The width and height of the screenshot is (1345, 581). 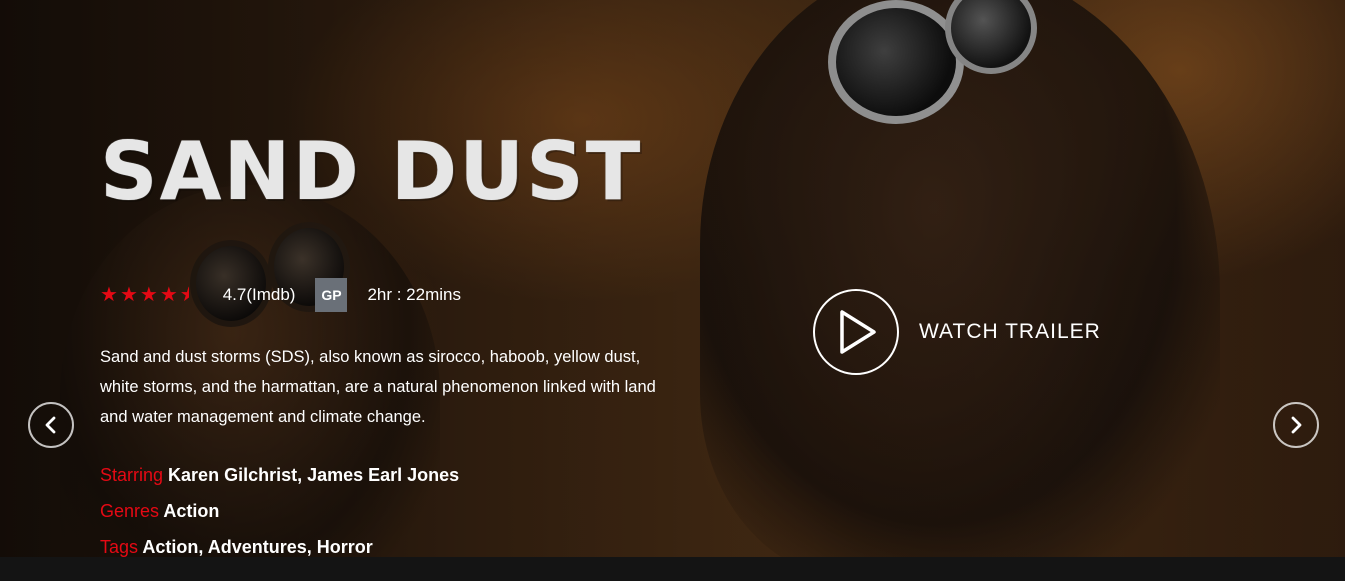 I want to click on imdb-rating: 4.7(Imdb), so click(x=259, y=294).